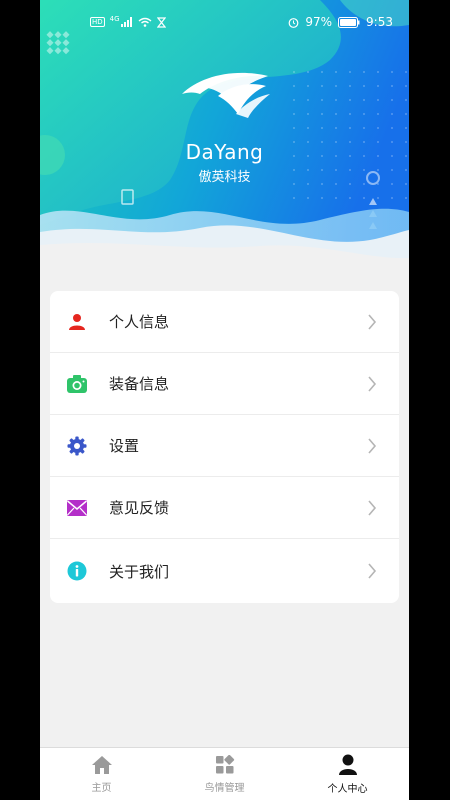 The height and width of the screenshot is (800, 450). Describe the element at coordinates (224, 384) in the screenshot. I see `menu-item-equipment: 装备信息` at that location.